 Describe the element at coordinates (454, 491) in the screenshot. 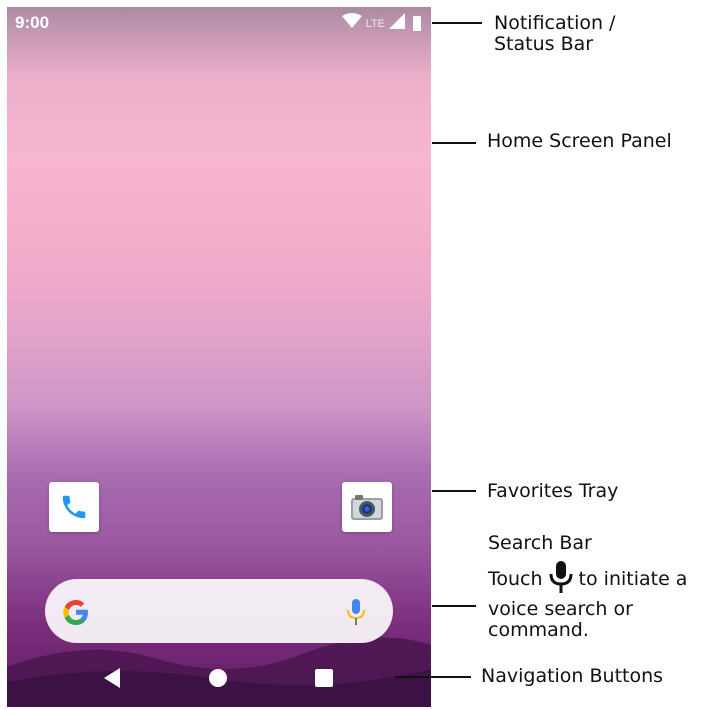

I see `callout-line-favorites` at that location.